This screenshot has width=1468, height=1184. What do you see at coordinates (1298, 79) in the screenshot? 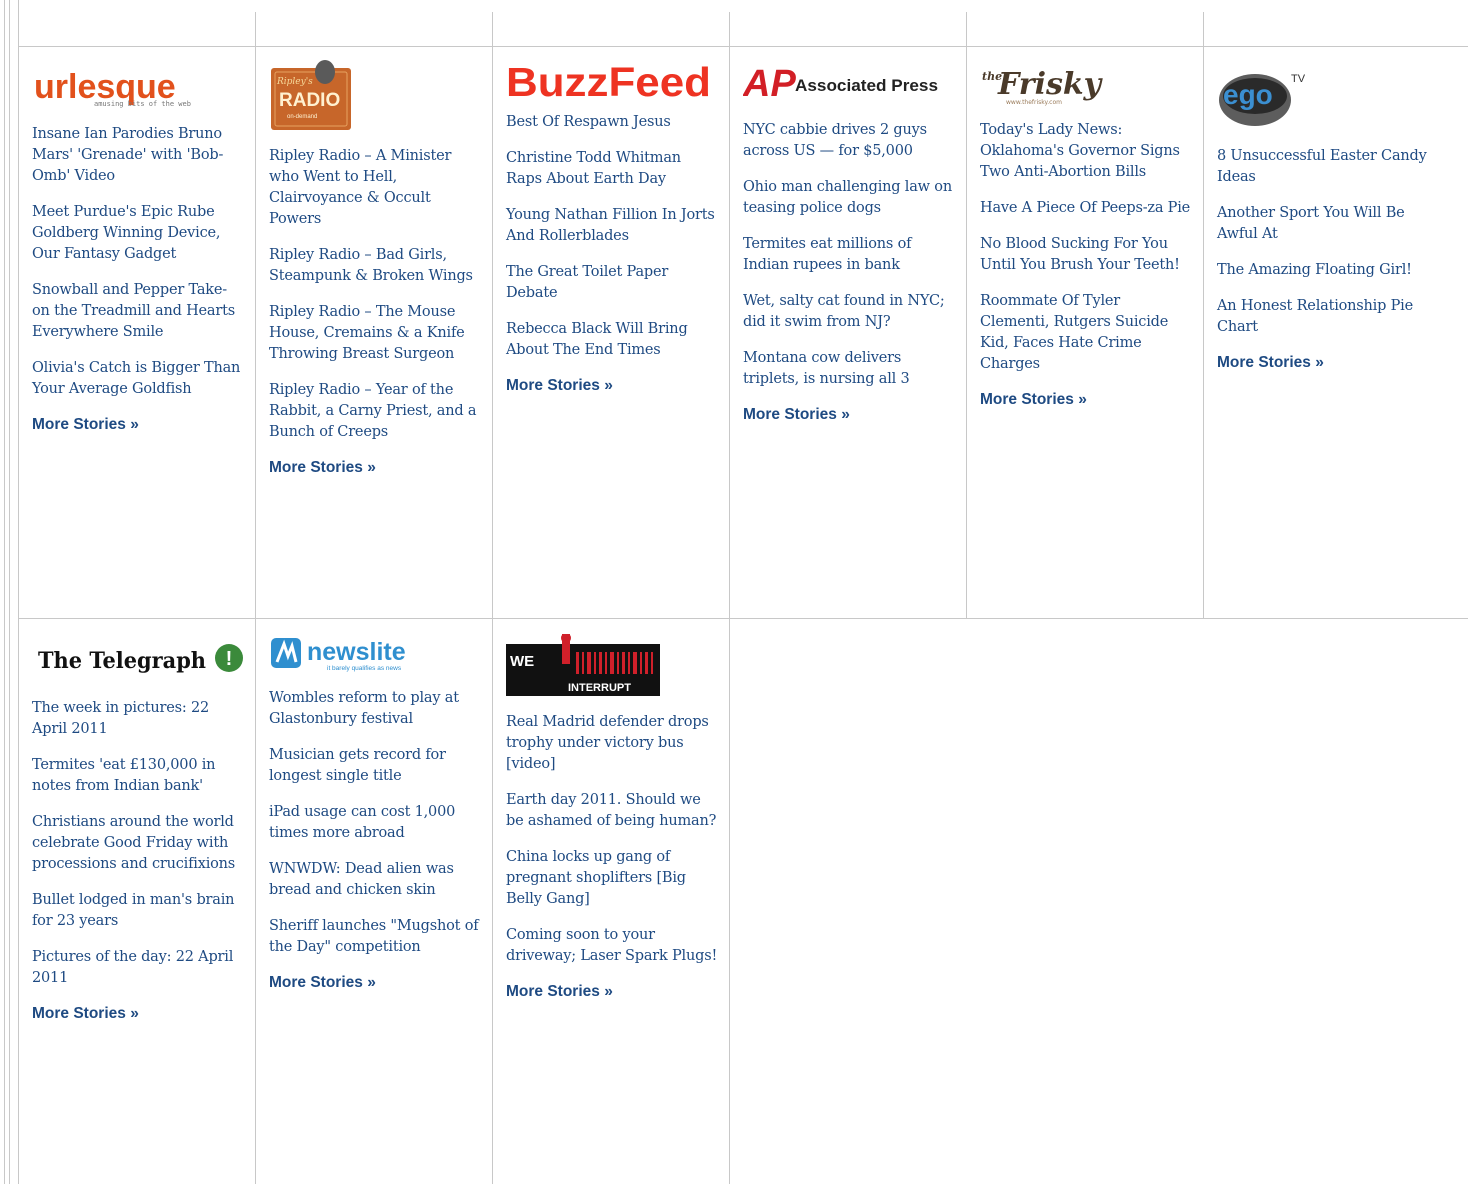
I see `svg-text: TV` at bounding box center [1298, 79].